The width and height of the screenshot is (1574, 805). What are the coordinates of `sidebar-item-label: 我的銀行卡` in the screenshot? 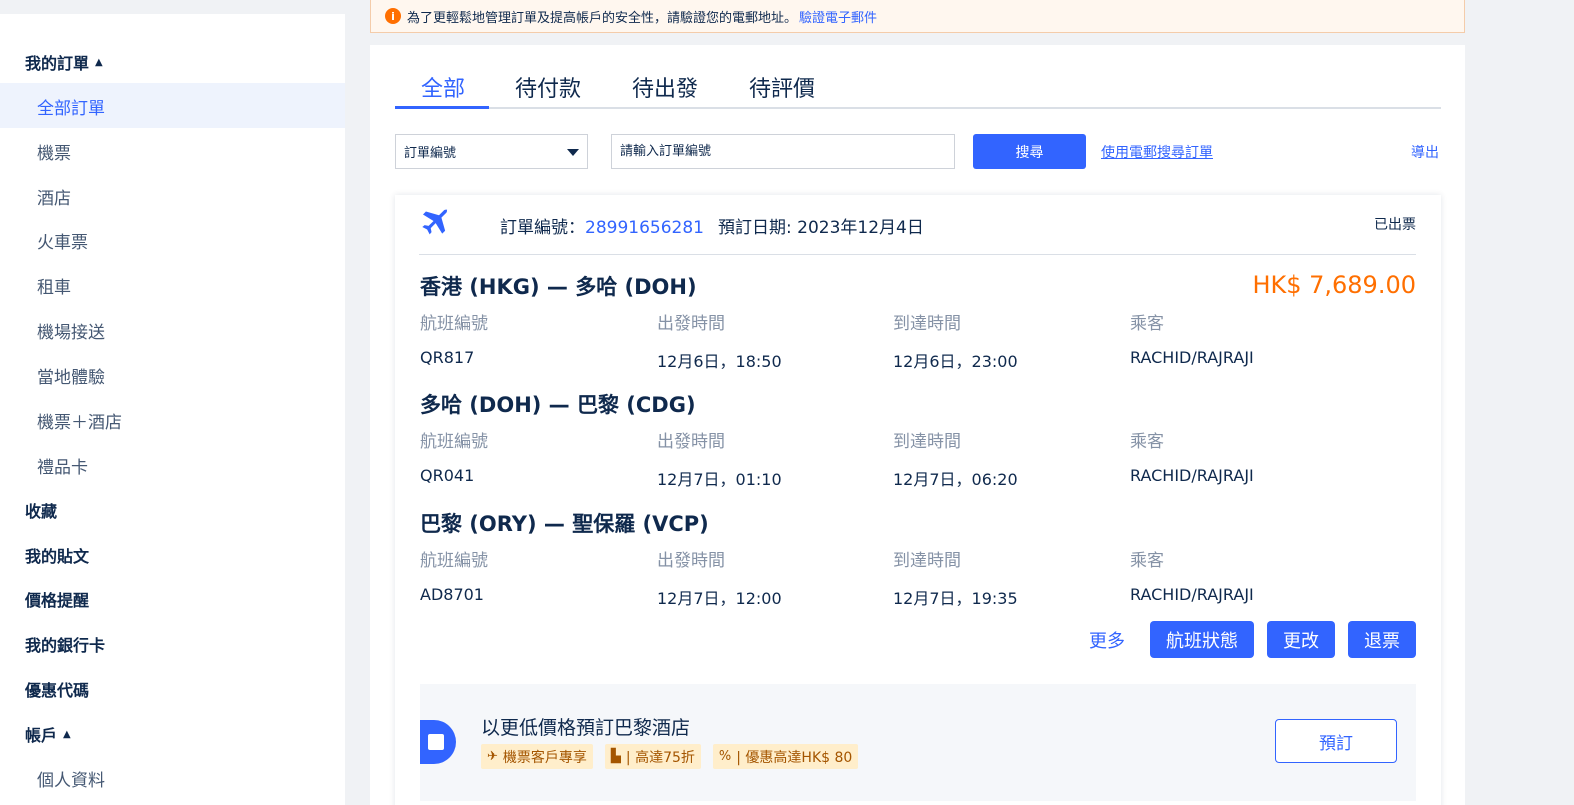 It's located at (65, 645).